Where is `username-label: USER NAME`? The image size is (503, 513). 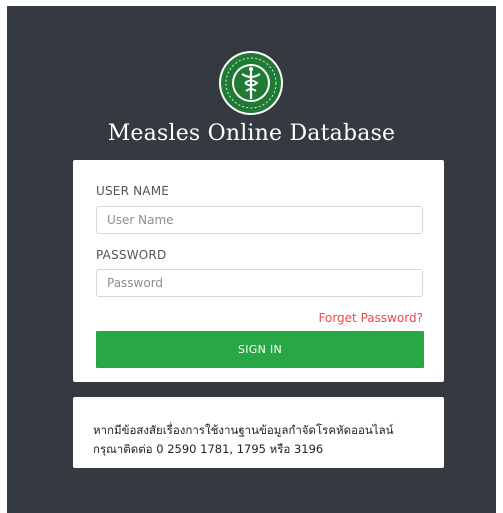
username-label: USER NAME is located at coordinates (133, 191).